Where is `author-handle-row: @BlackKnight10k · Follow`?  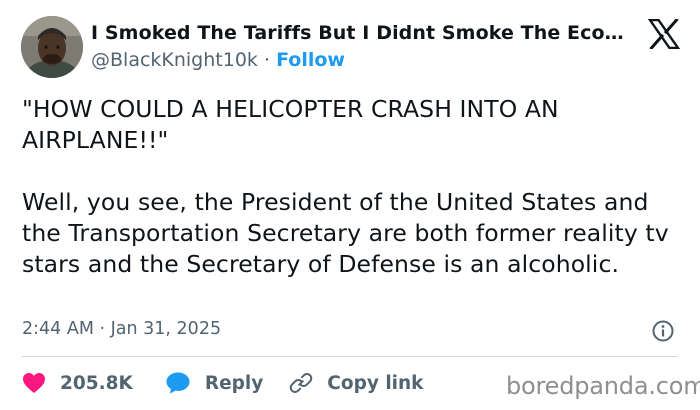 author-handle-row: @BlackKnight10k · Follow is located at coordinates (218, 60).